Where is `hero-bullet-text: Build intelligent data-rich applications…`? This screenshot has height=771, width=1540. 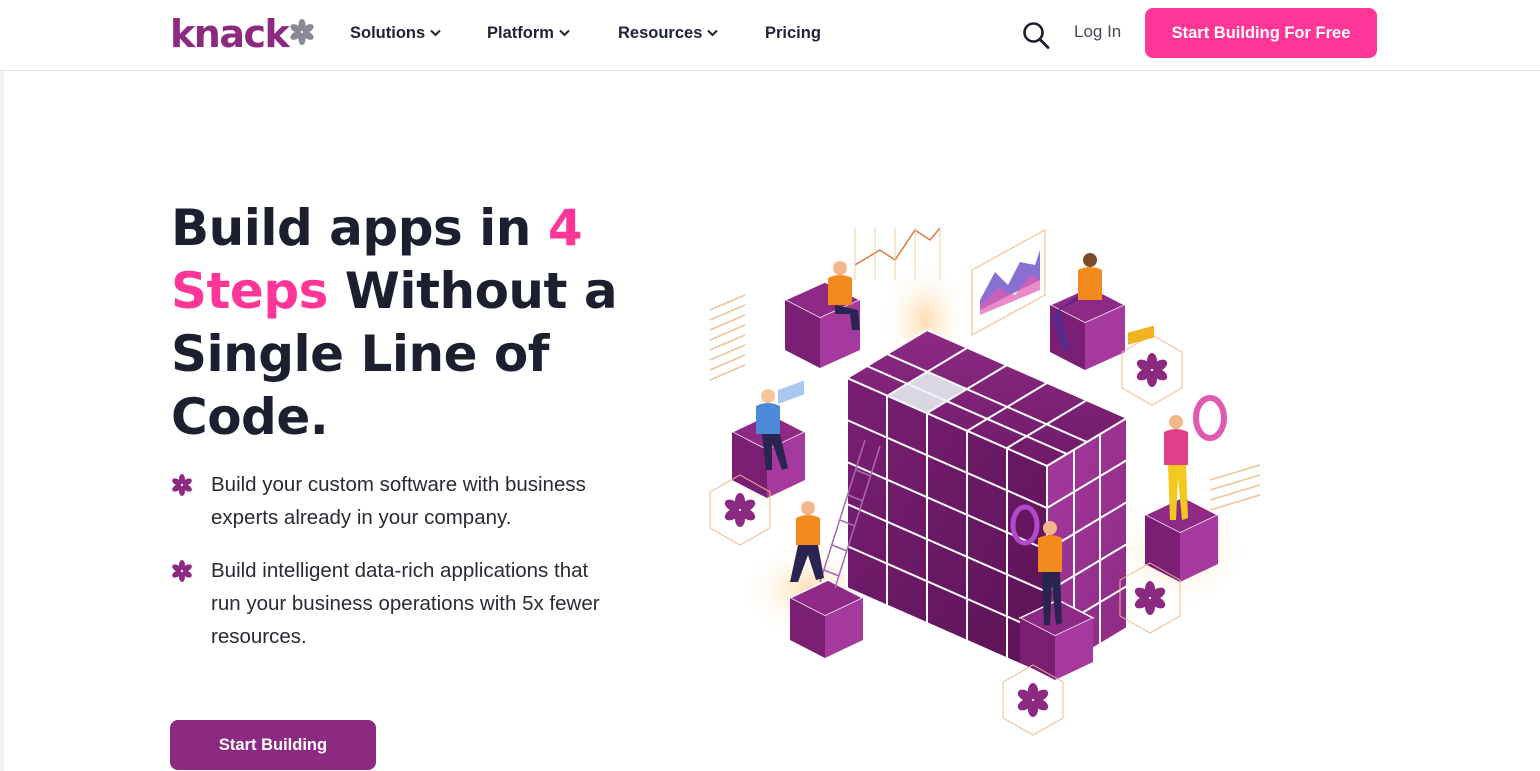
hero-bullet-text: Build intelligent data-rich applications… is located at coordinates (405, 603).